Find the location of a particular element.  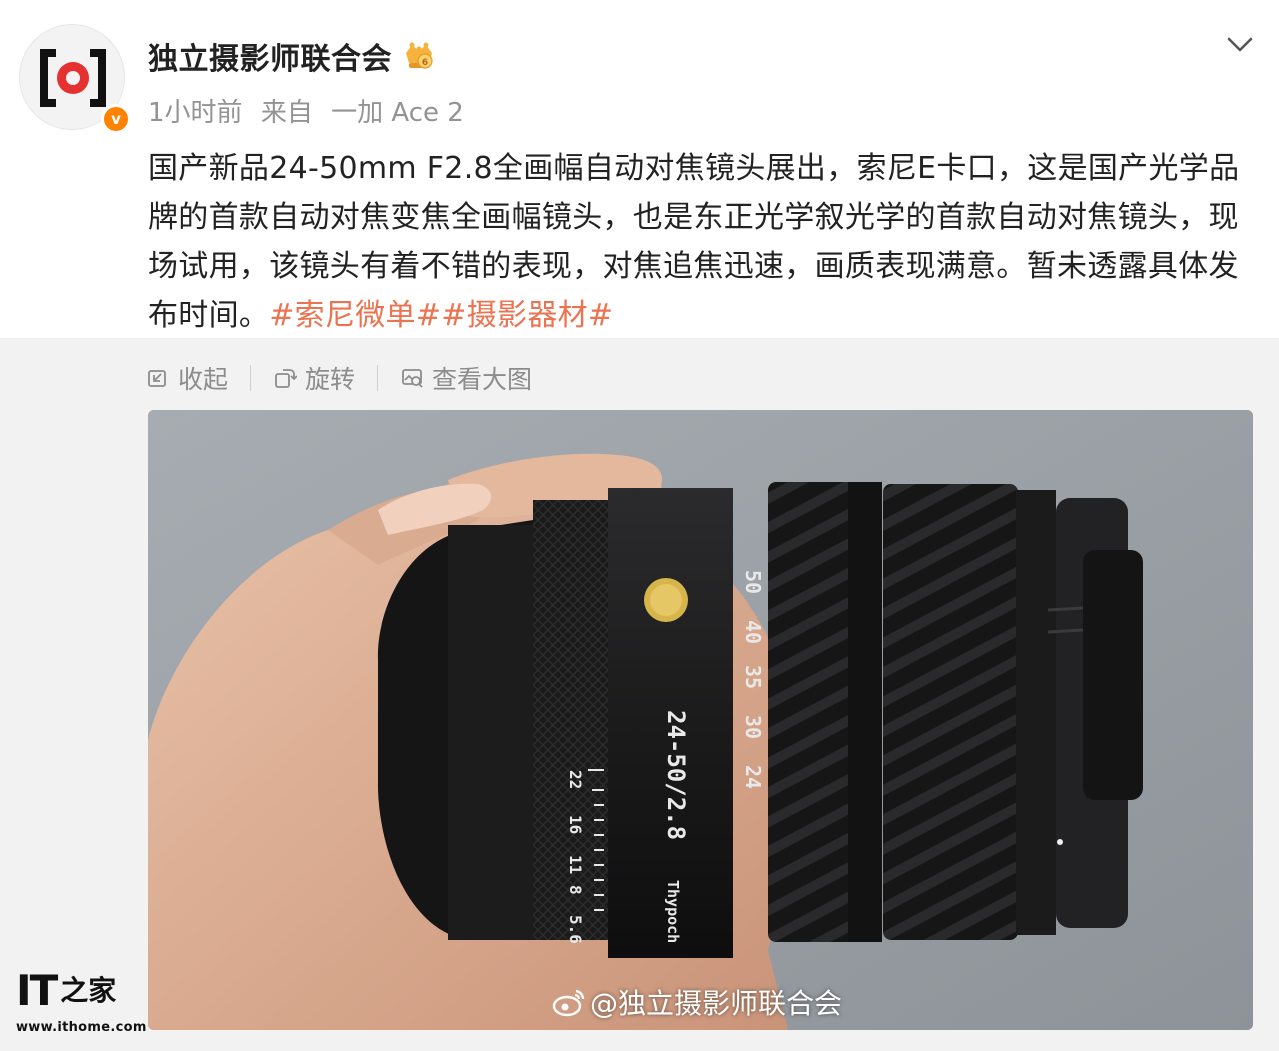

aperture-mark: 8 is located at coordinates (575, 890).